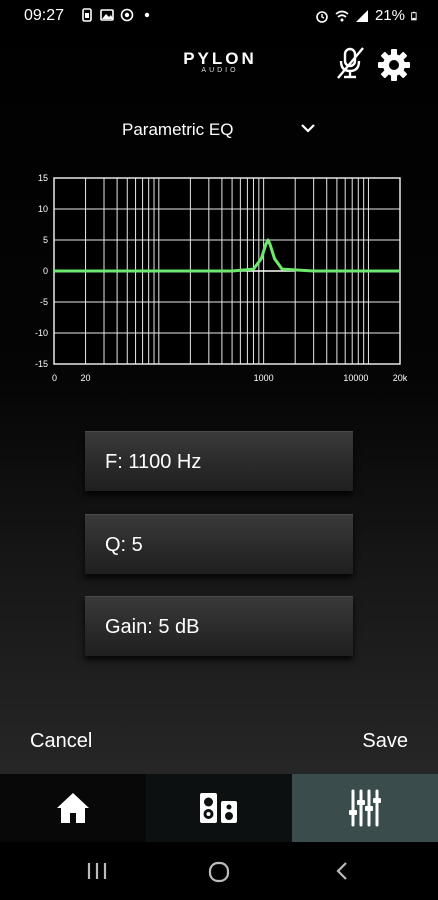 This screenshot has height=900, width=438. Describe the element at coordinates (220, 58) in the screenshot. I see `logo-main-text: PYLON` at that location.